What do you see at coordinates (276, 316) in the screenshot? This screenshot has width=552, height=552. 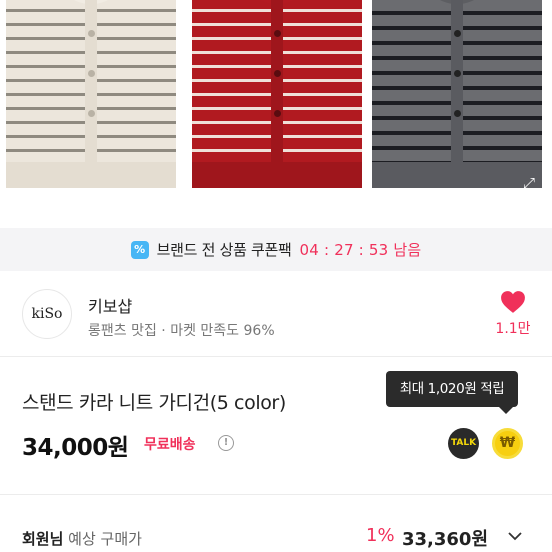 I see `shop-info: kiSo 키보샵 롱팬츠 맛집 · 마켓 만족도 96% 1.1만` at bounding box center [276, 316].